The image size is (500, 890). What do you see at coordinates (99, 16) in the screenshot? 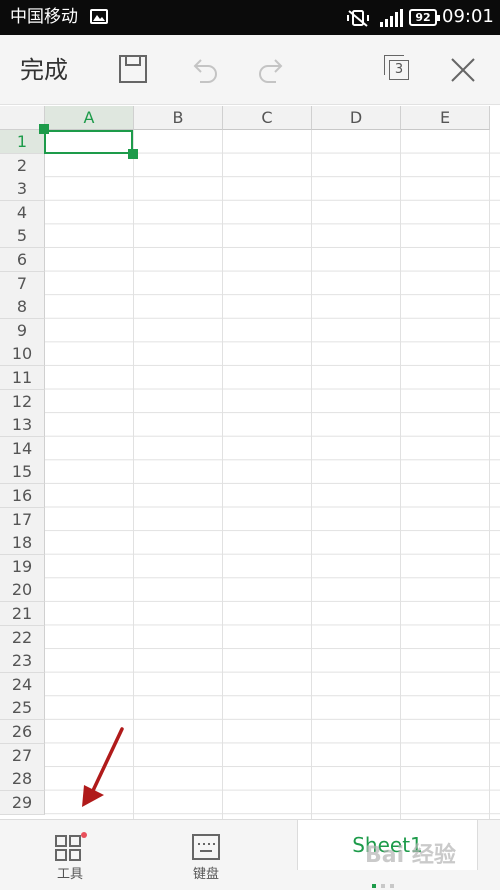
I see `gallery-notification-icon` at bounding box center [99, 16].